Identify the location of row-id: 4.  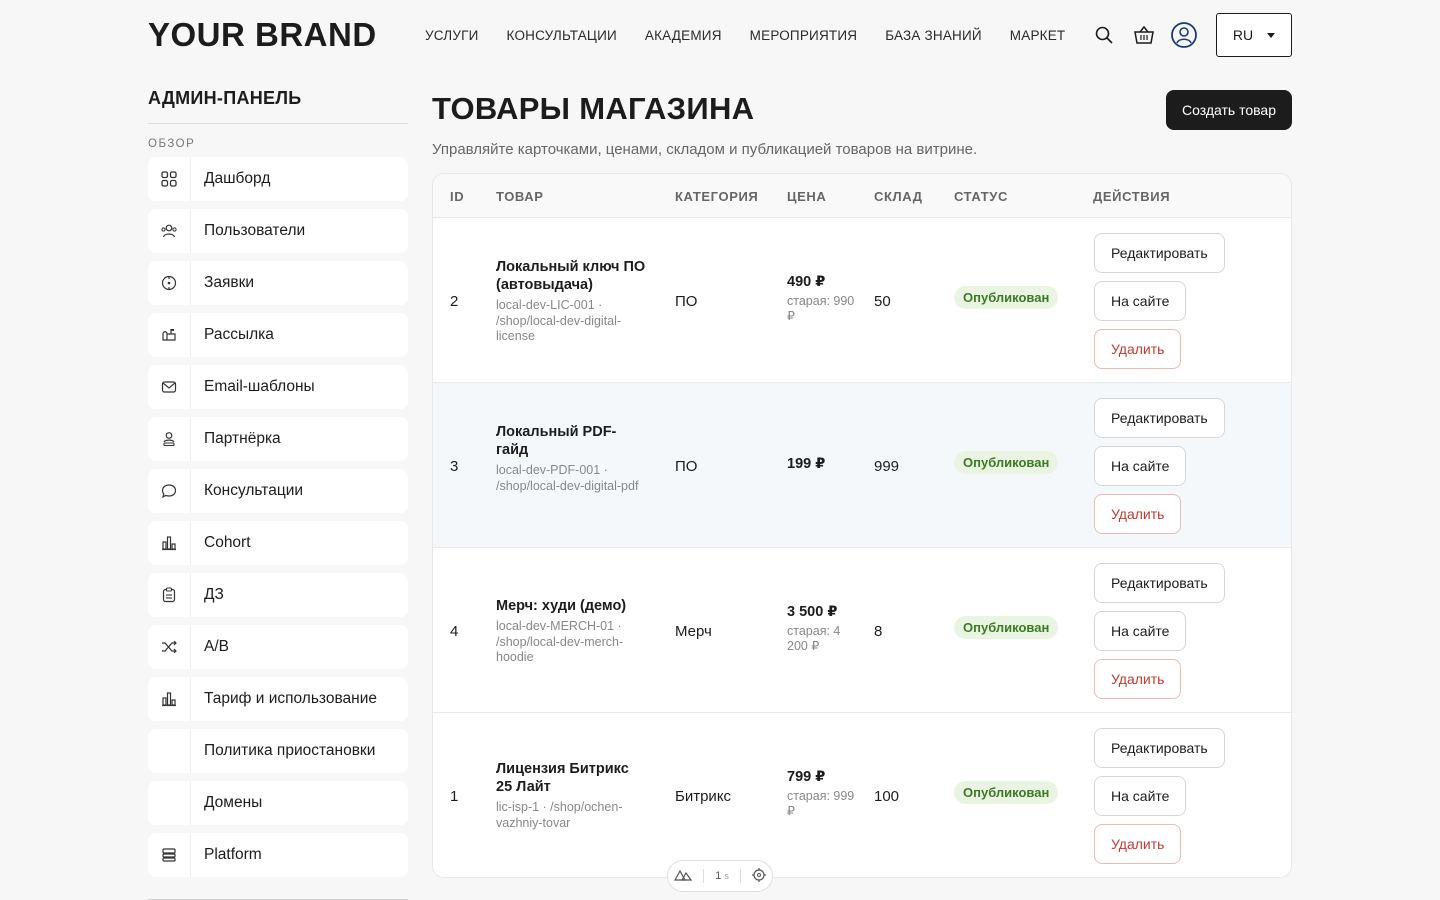
(454, 631).